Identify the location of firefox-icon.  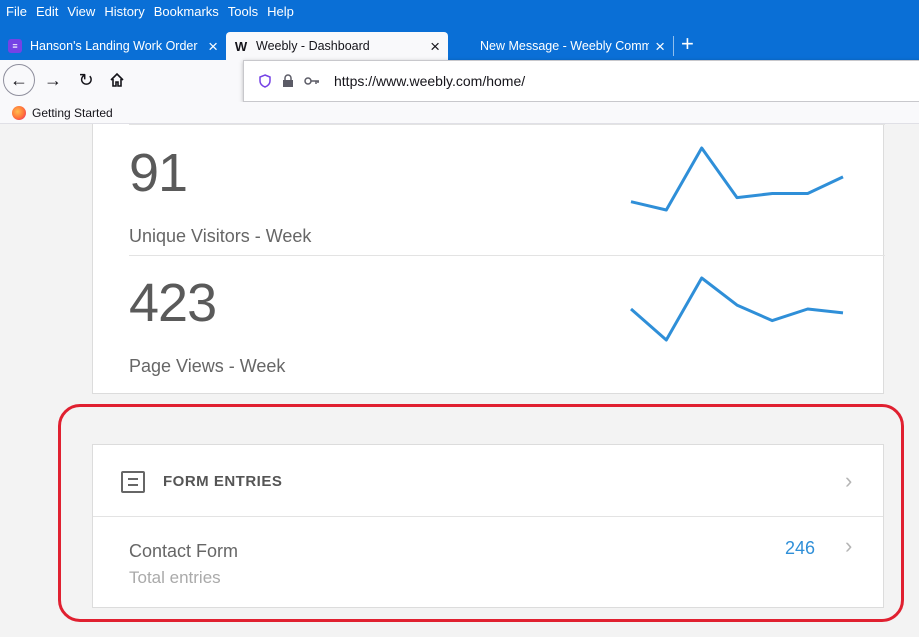
(19, 112).